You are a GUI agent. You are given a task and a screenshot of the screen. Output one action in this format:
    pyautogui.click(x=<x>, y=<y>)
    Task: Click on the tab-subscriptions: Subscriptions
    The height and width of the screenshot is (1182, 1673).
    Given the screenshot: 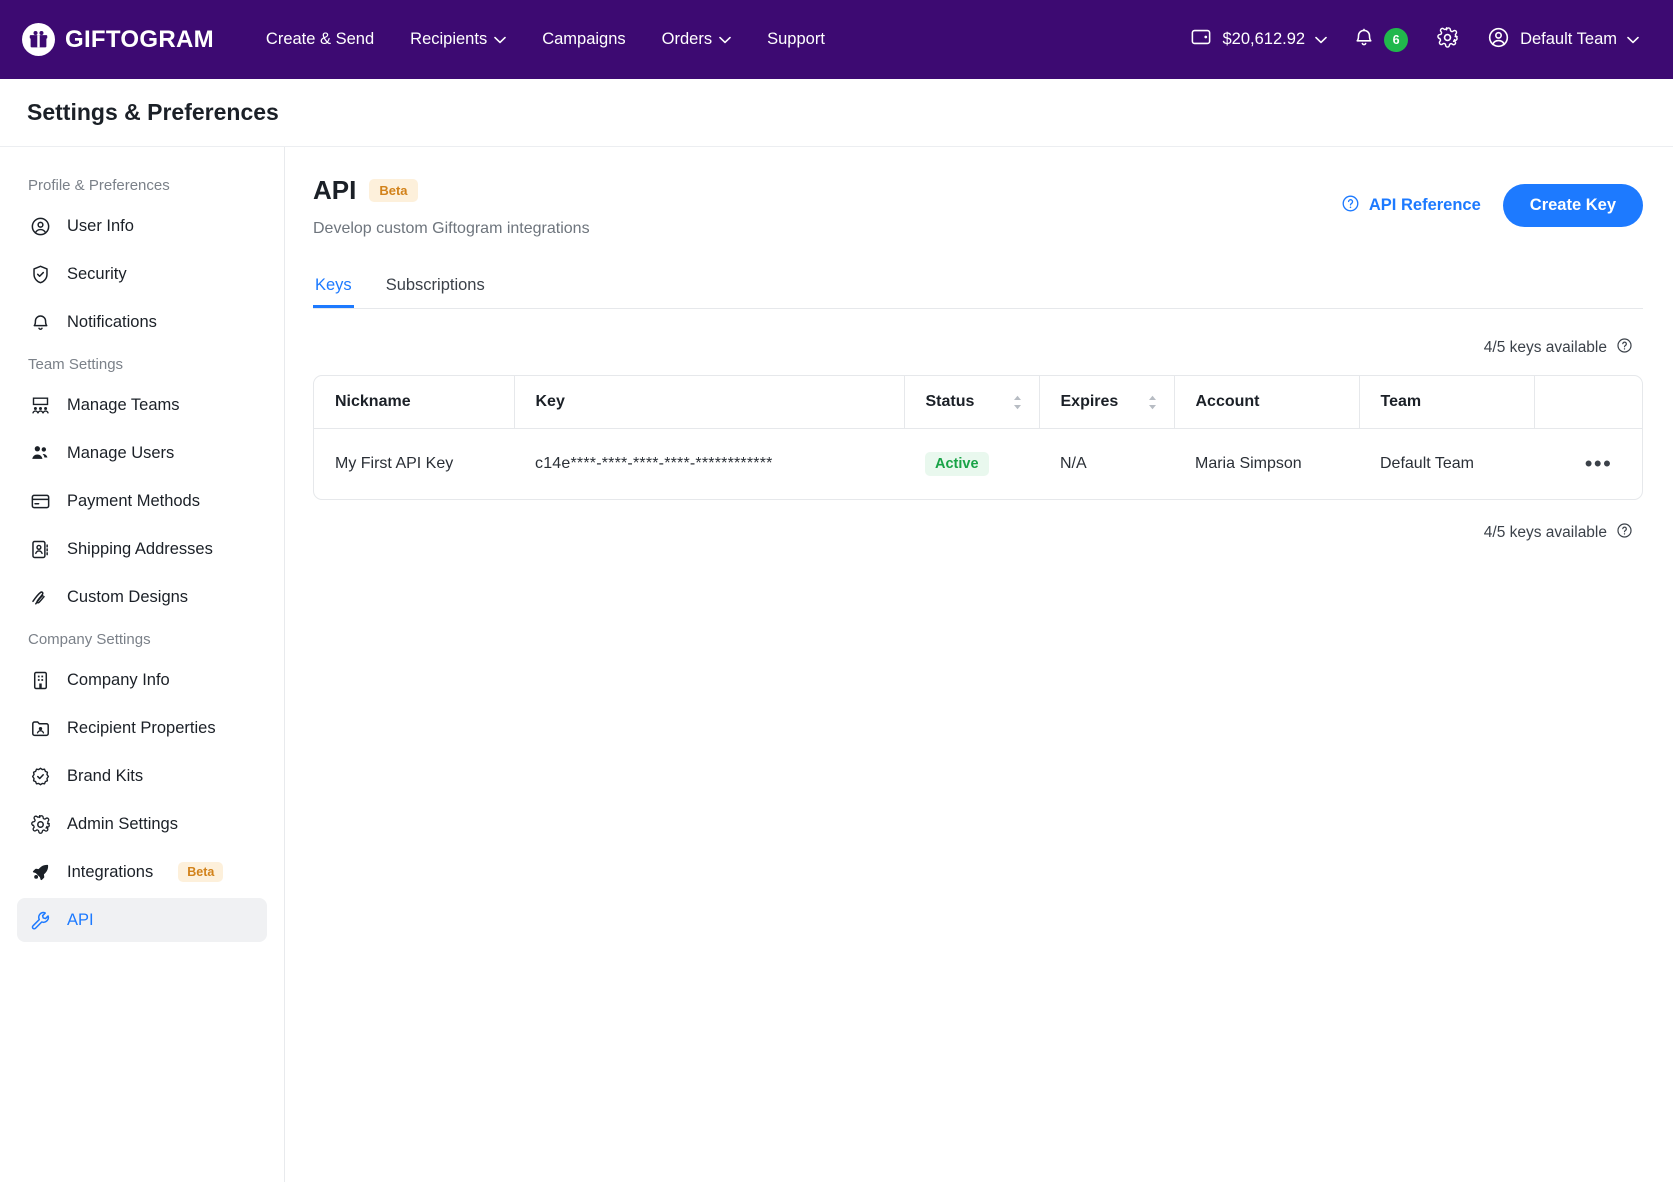 What is the action you would take?
    pyautogui.click(x=435, y=289)
    